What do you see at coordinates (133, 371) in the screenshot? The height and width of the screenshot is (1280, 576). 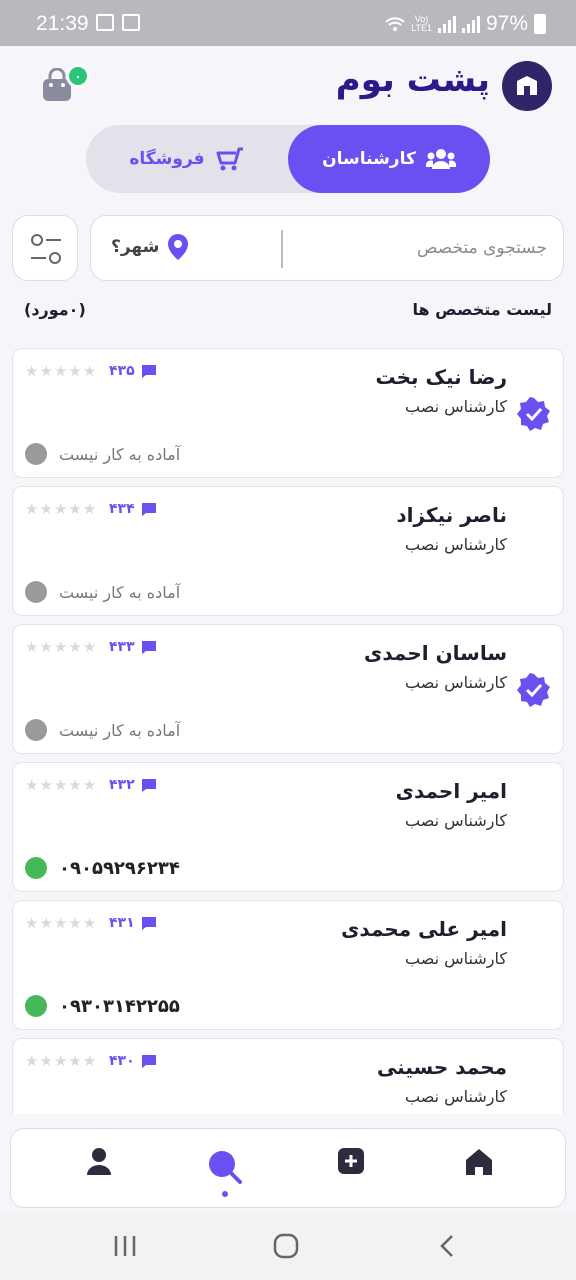 I see `comment-count: ۴۳۵` at bounding box center [133, 371].